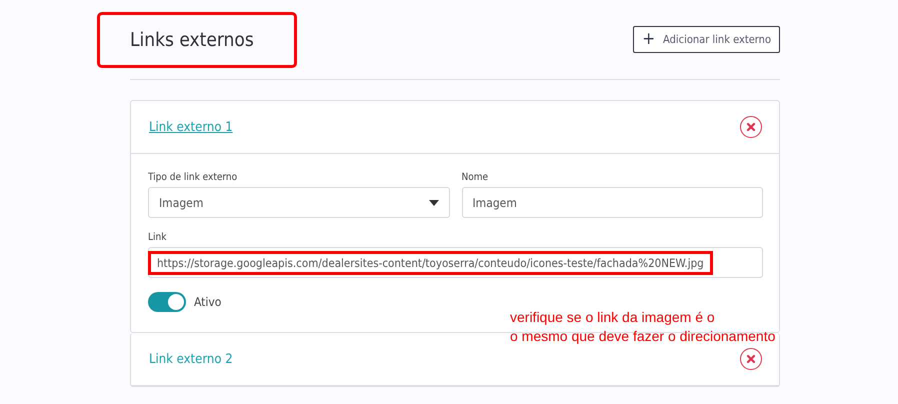 Image resolution: width=898 pixels, height=404 pixels. What do you see at coordinates (706, 39) in the screenshot?
I see `add-link-button: + Adicionar link externo` at bounding box center [706, 39].